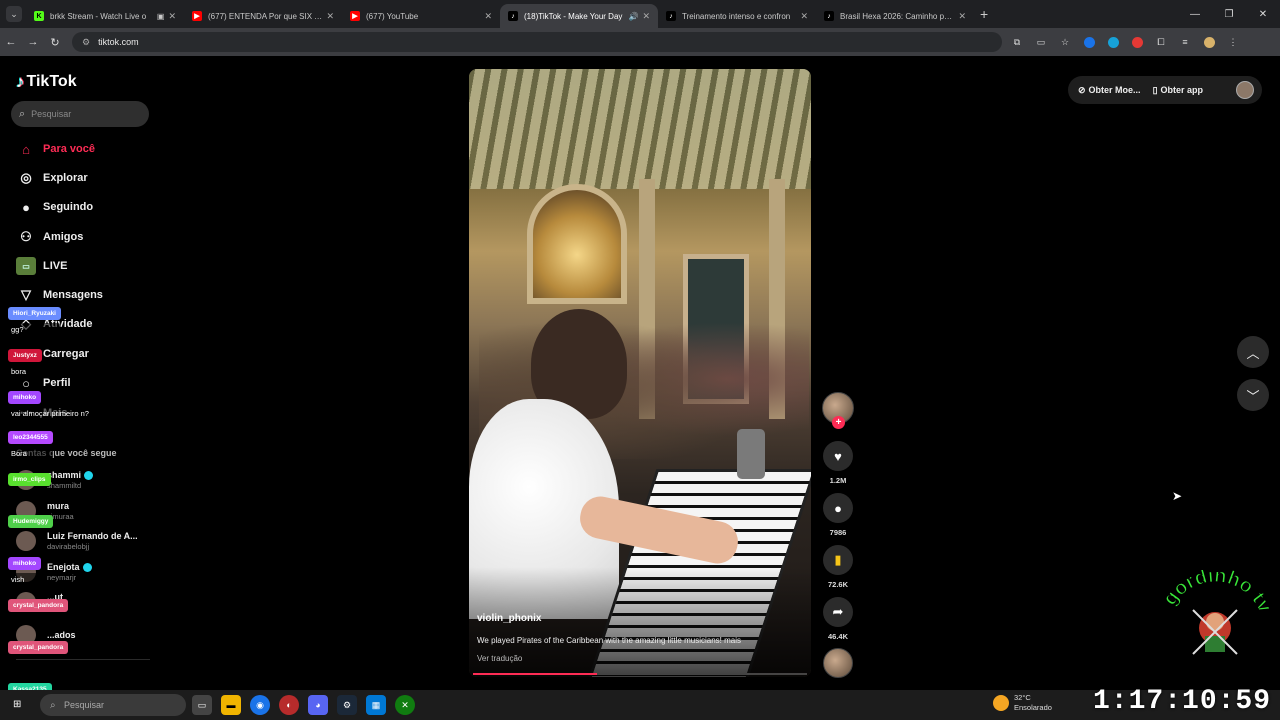 The height and width of the screenshot is (720, 1280). Describe the element at coordinates (51, 178) in the screenshot. I see `sidebar-item-explorar: ◎ Explorar` at that location.